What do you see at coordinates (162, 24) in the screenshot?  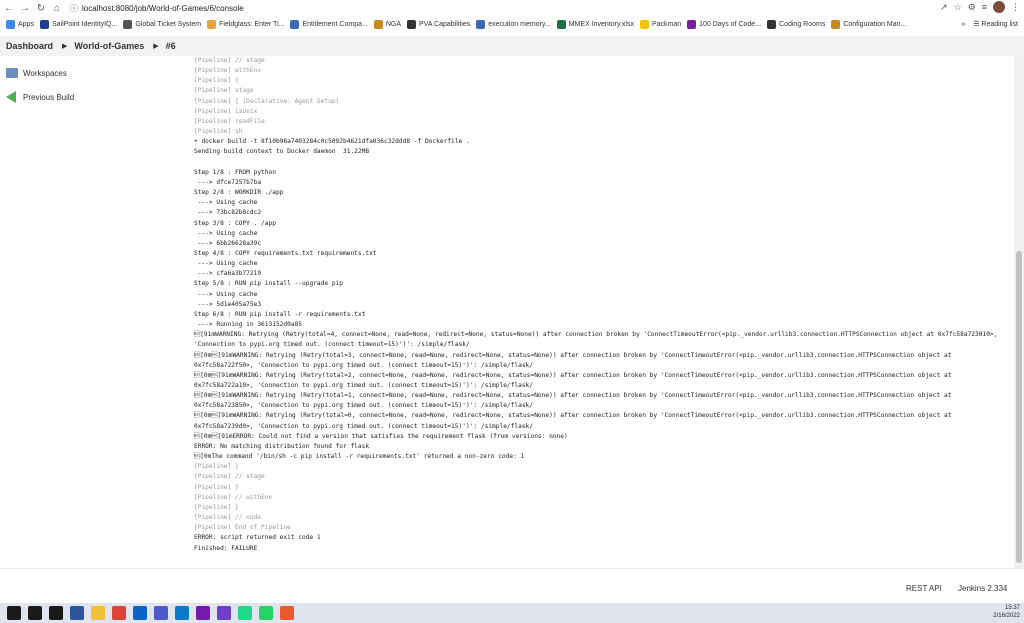 I see `bookmark-item: Global Ticket System` at bounding box center [162, 24].